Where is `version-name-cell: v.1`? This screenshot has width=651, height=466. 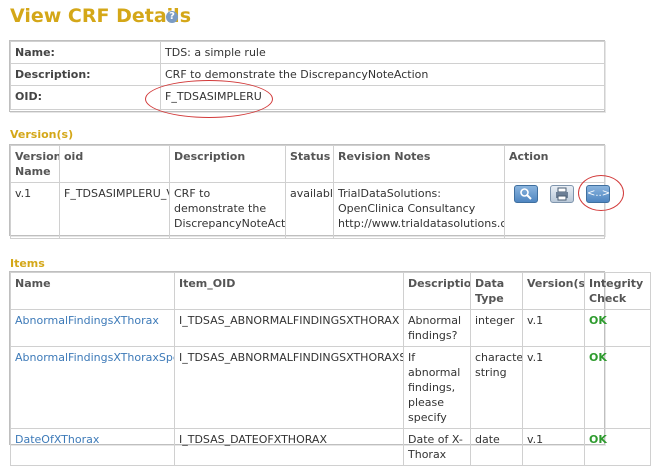 version-name-cell: v.1 is located at coordinates (35, 210).